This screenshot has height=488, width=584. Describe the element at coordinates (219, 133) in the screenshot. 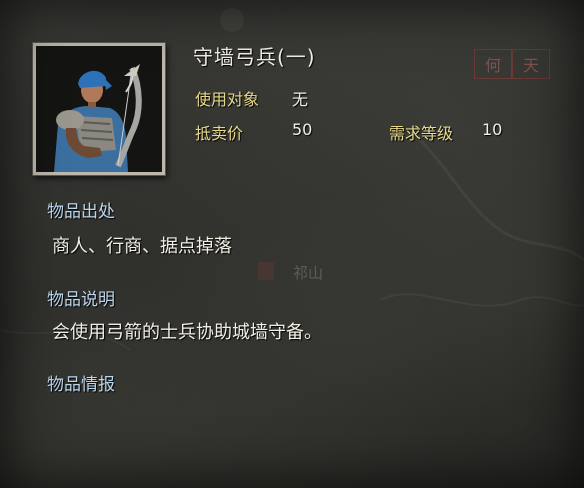

I see `price-label: 抵卖价` at that location.